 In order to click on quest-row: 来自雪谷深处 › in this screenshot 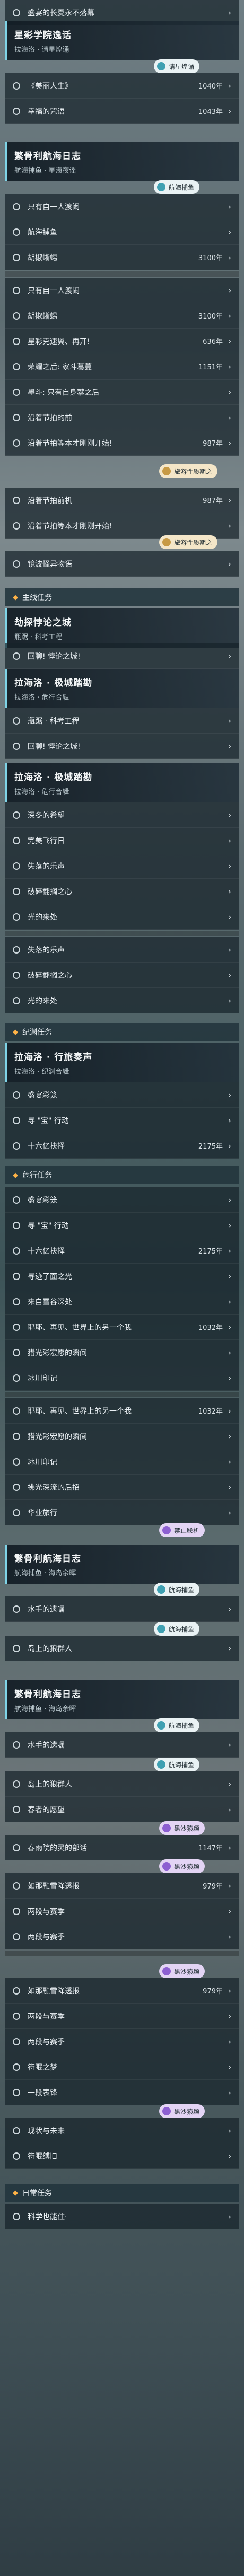, I will do `click(122, 1302)`.